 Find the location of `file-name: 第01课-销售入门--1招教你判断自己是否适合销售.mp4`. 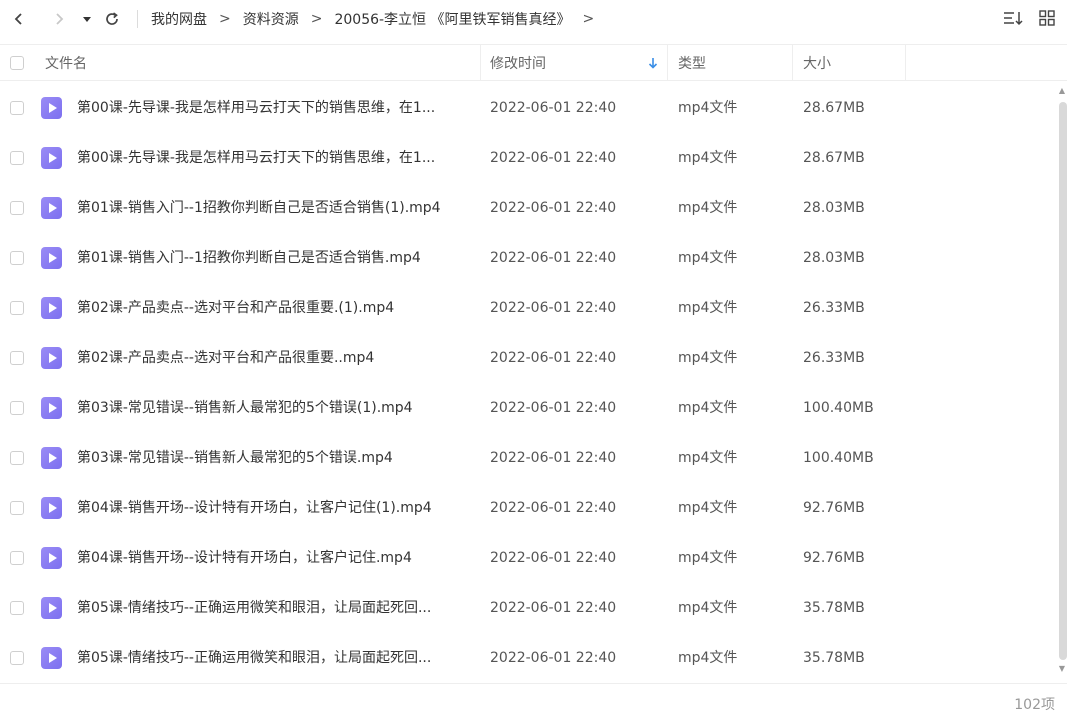

file-name: 第01课-销售入门--1招教你判断自己是否适合销售.mp4 is located at coordinates (271, 258).